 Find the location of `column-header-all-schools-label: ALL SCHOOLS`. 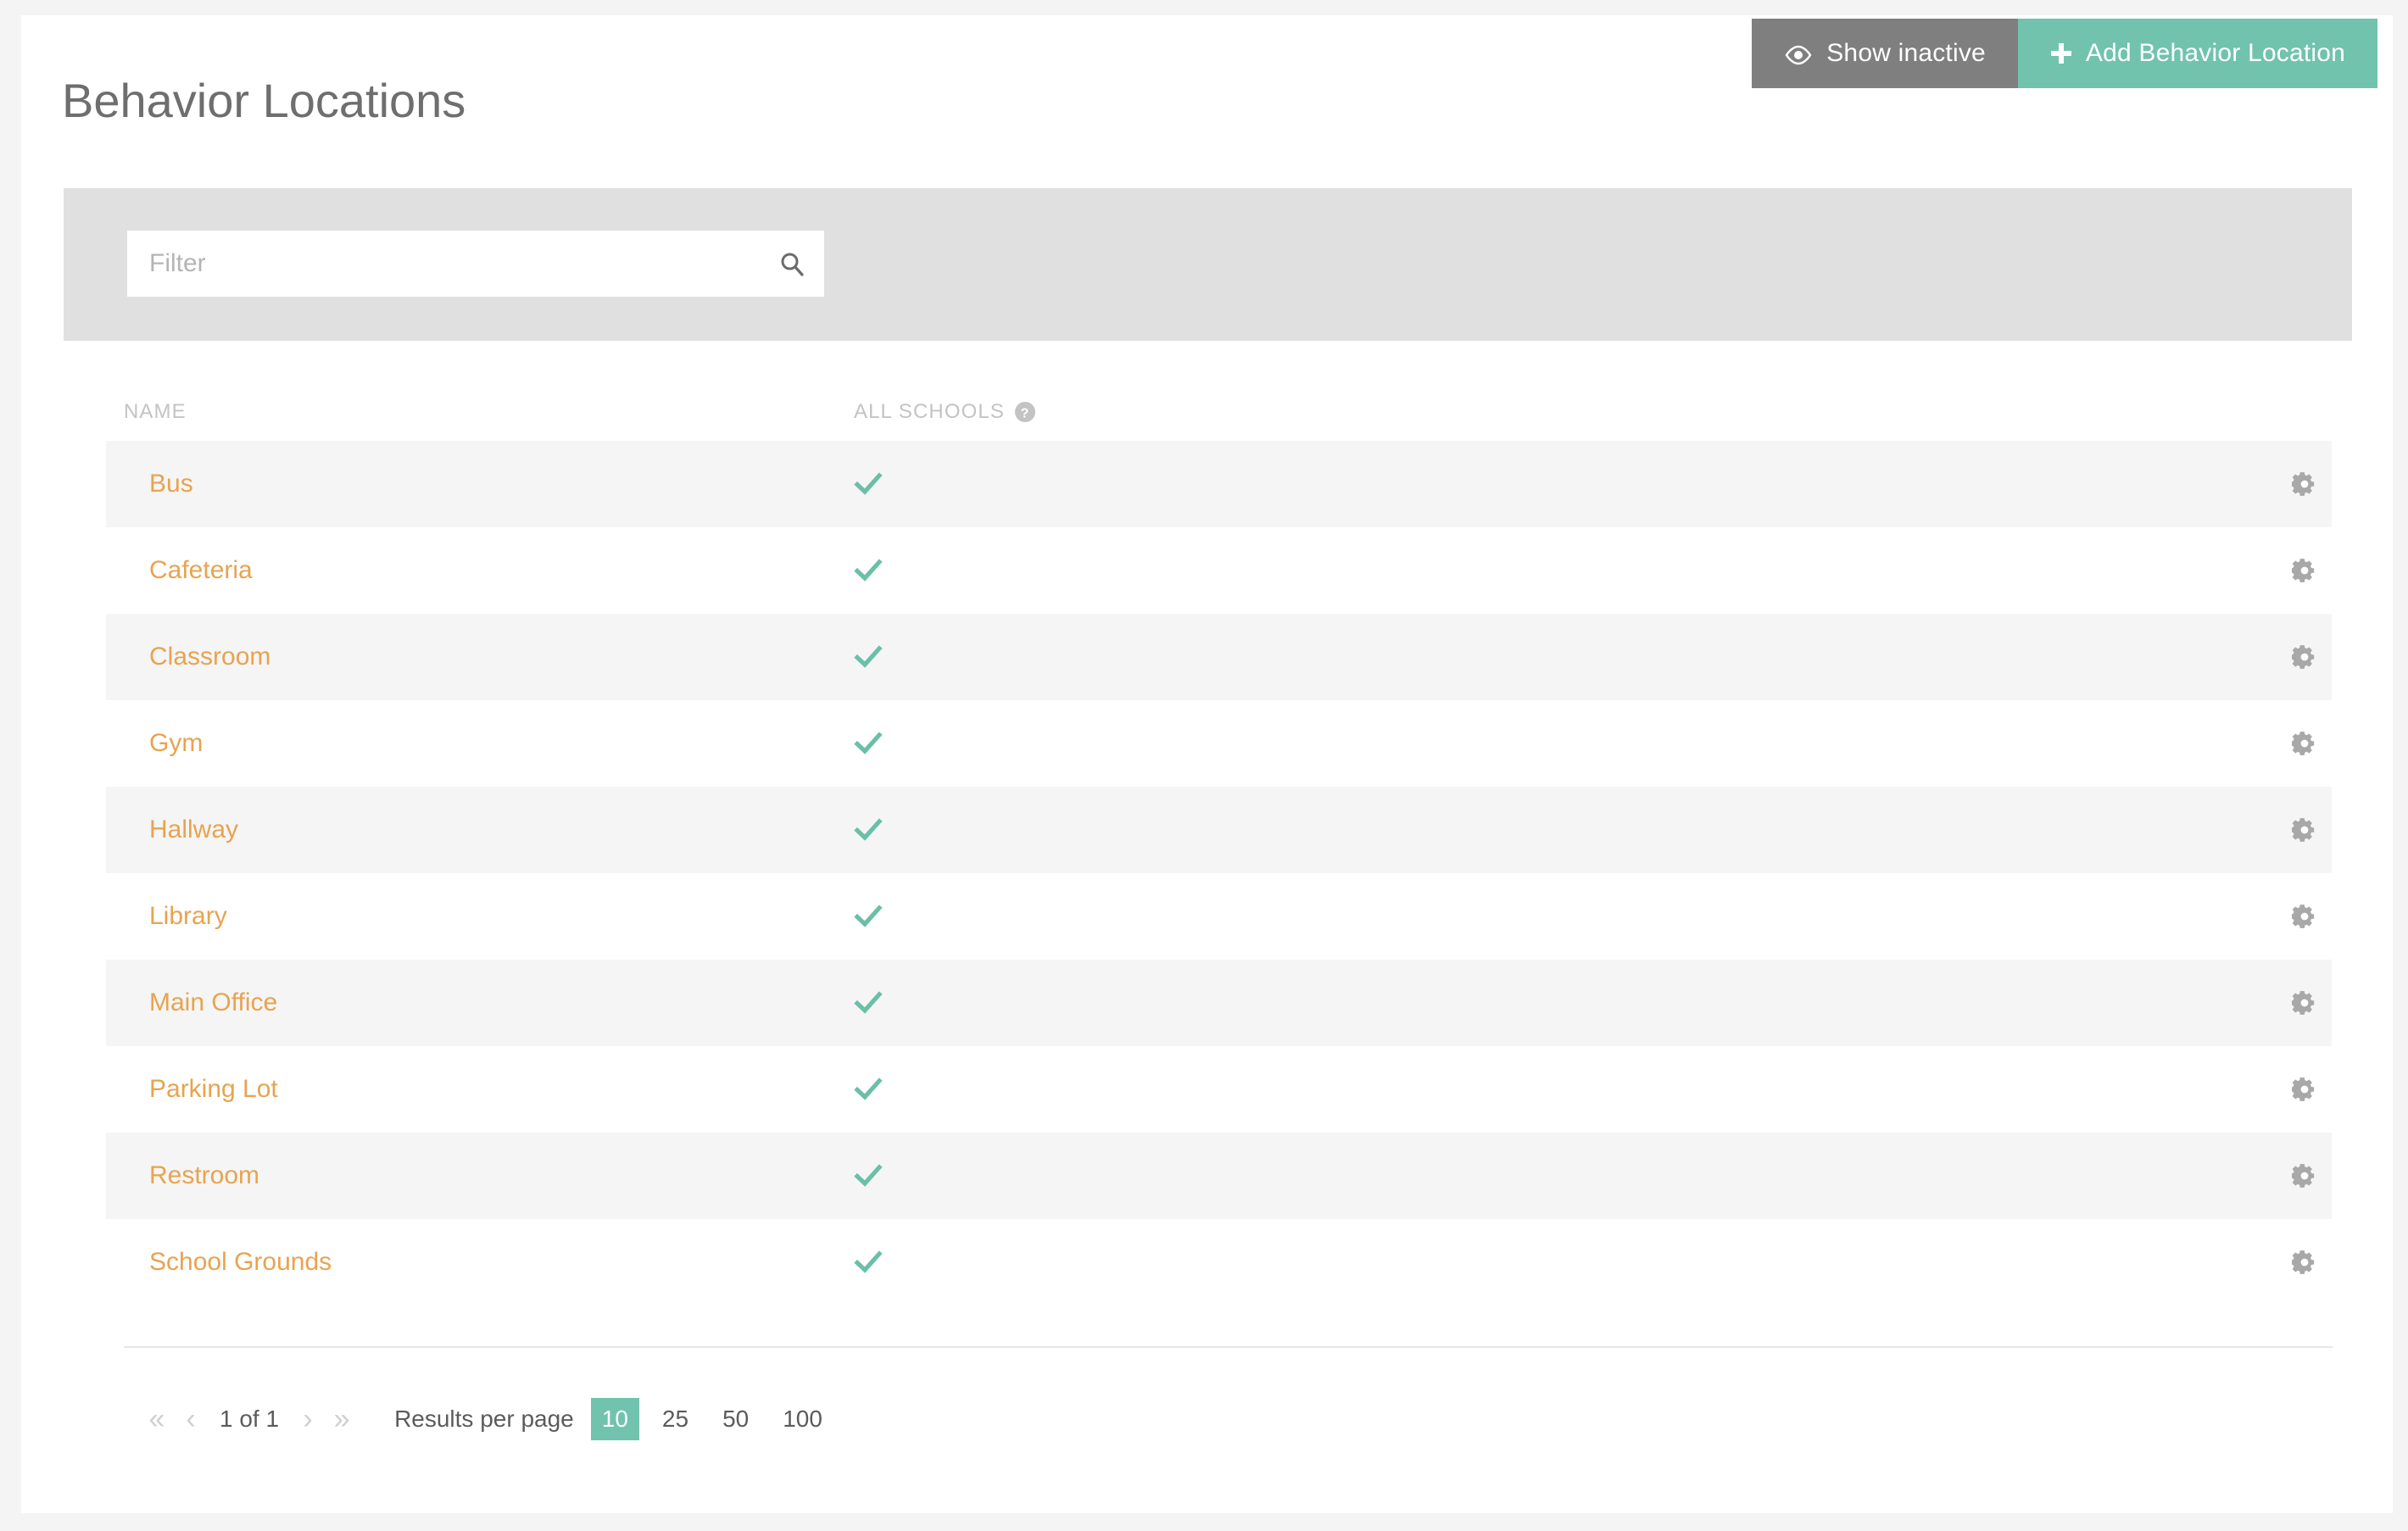

column-header-all-schools-label: ALL SCHOOLS is located at coordinates (929, 412).